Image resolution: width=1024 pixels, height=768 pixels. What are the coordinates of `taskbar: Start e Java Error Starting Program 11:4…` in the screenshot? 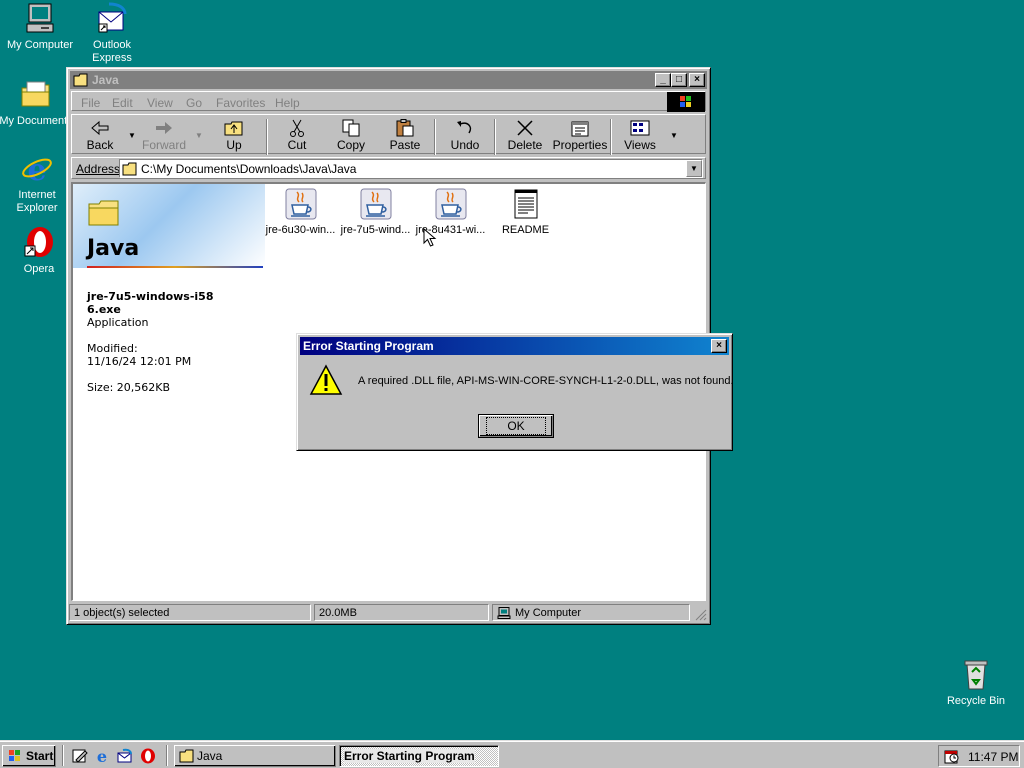 It's located at (512, 754).